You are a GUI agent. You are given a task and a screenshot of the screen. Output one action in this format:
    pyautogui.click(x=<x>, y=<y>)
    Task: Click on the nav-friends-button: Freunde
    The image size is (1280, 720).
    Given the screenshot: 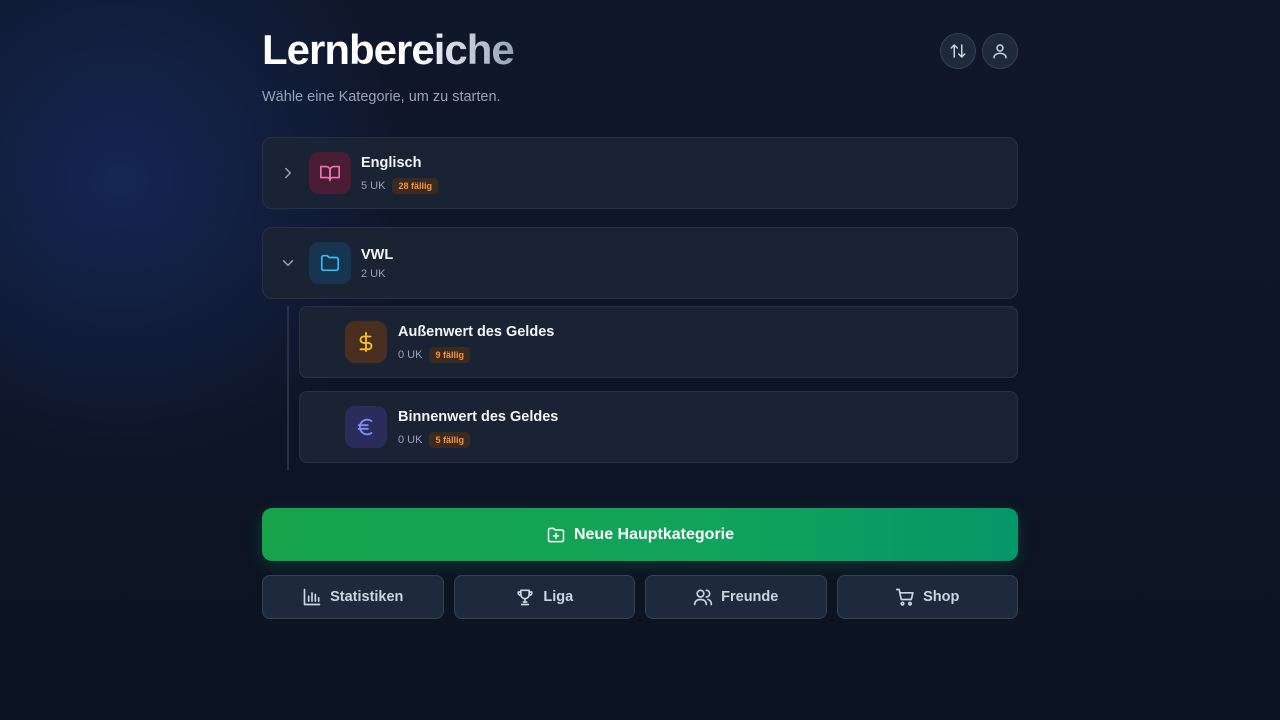 What is the action you would take?
    pyautogui.click(x=736, y=597)
    